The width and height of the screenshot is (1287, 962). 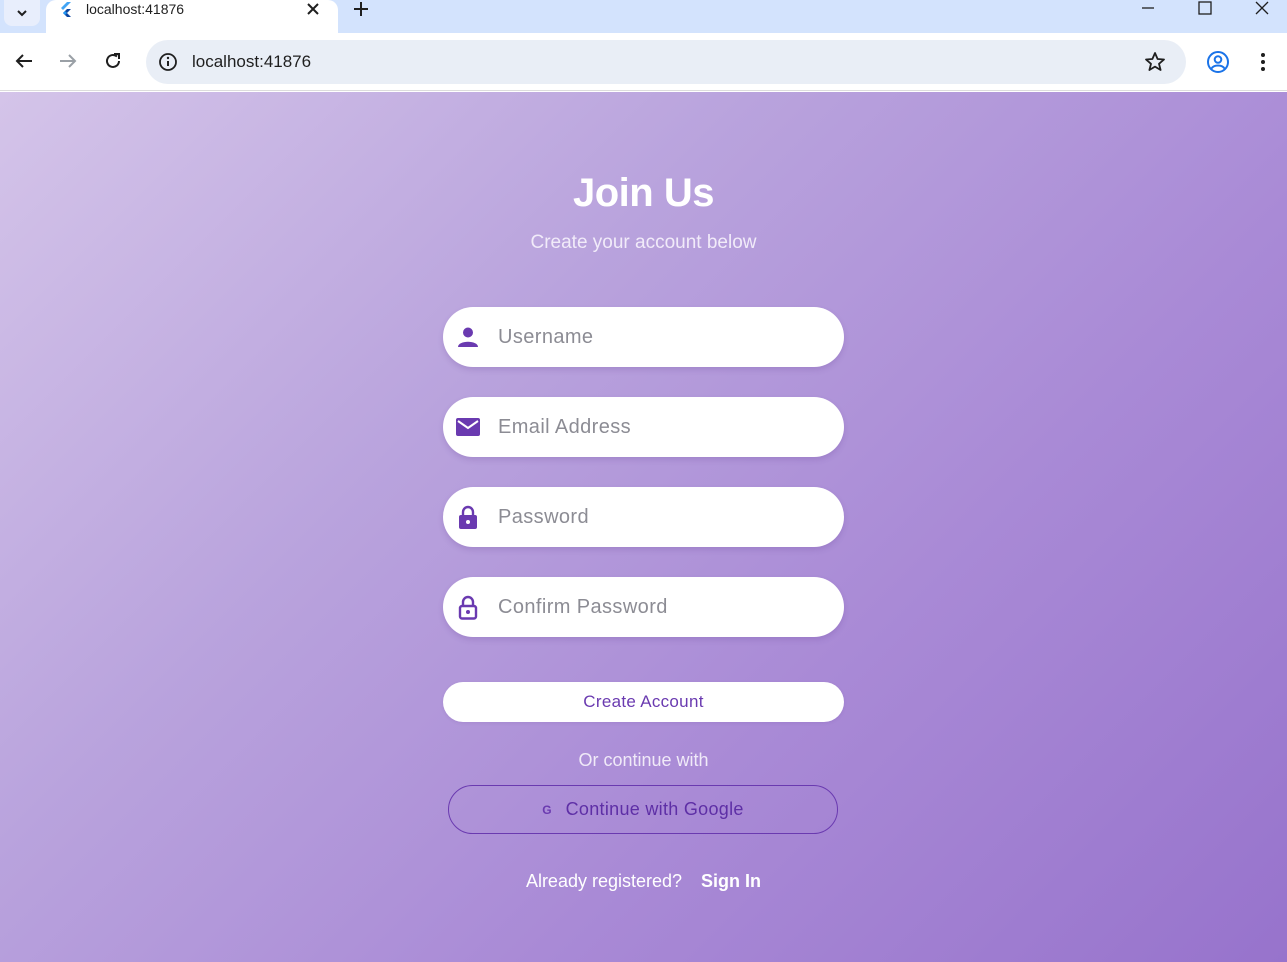 What do you see at coordinates (643, 242) in the screenshot?
I see `page-subtitle: Create your account below` at bounding box center [643, 242].